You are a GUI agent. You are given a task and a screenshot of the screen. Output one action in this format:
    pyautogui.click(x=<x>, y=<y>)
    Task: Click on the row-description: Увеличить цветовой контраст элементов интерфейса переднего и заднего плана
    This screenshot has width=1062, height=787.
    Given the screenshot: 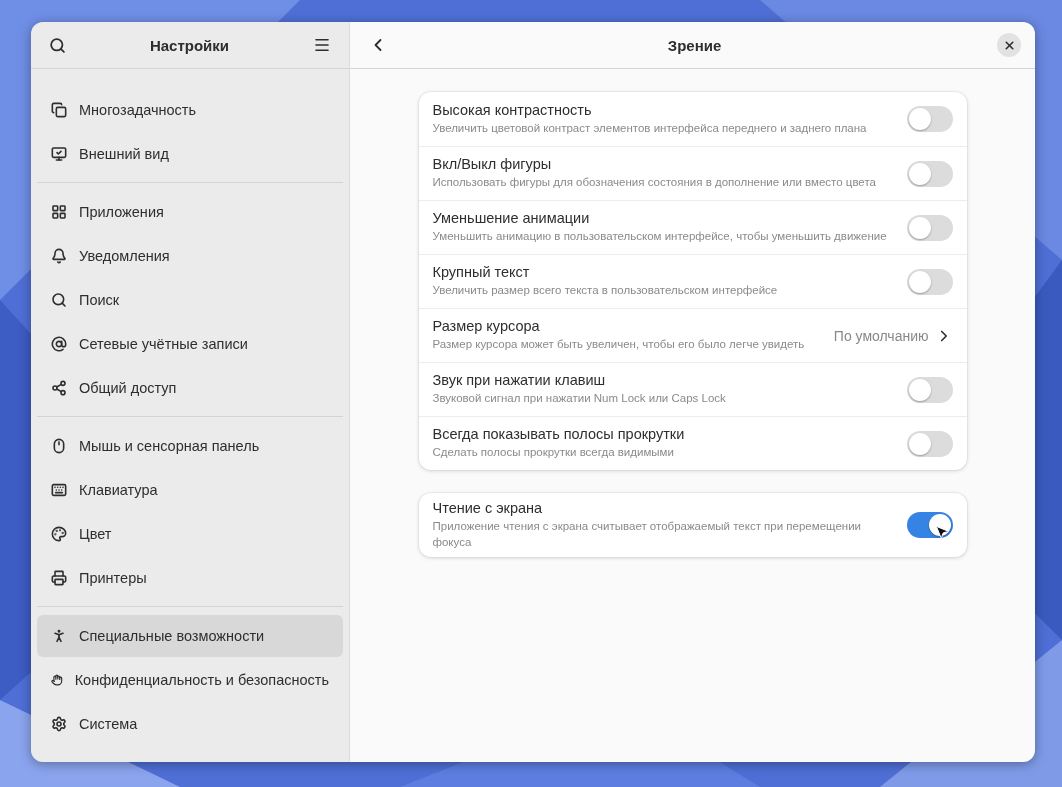 What is the action you would take?
    pyautogui.click(x=650, y=128)
    